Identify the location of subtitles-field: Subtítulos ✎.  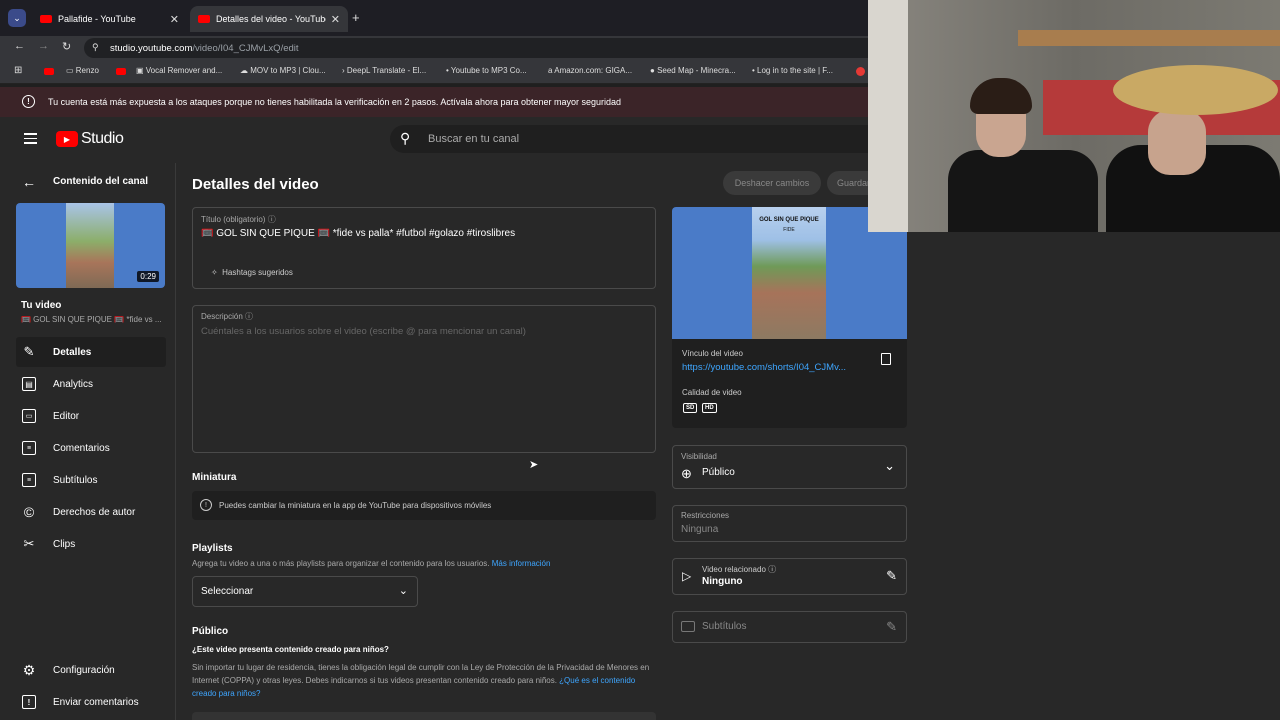
(789, 627).